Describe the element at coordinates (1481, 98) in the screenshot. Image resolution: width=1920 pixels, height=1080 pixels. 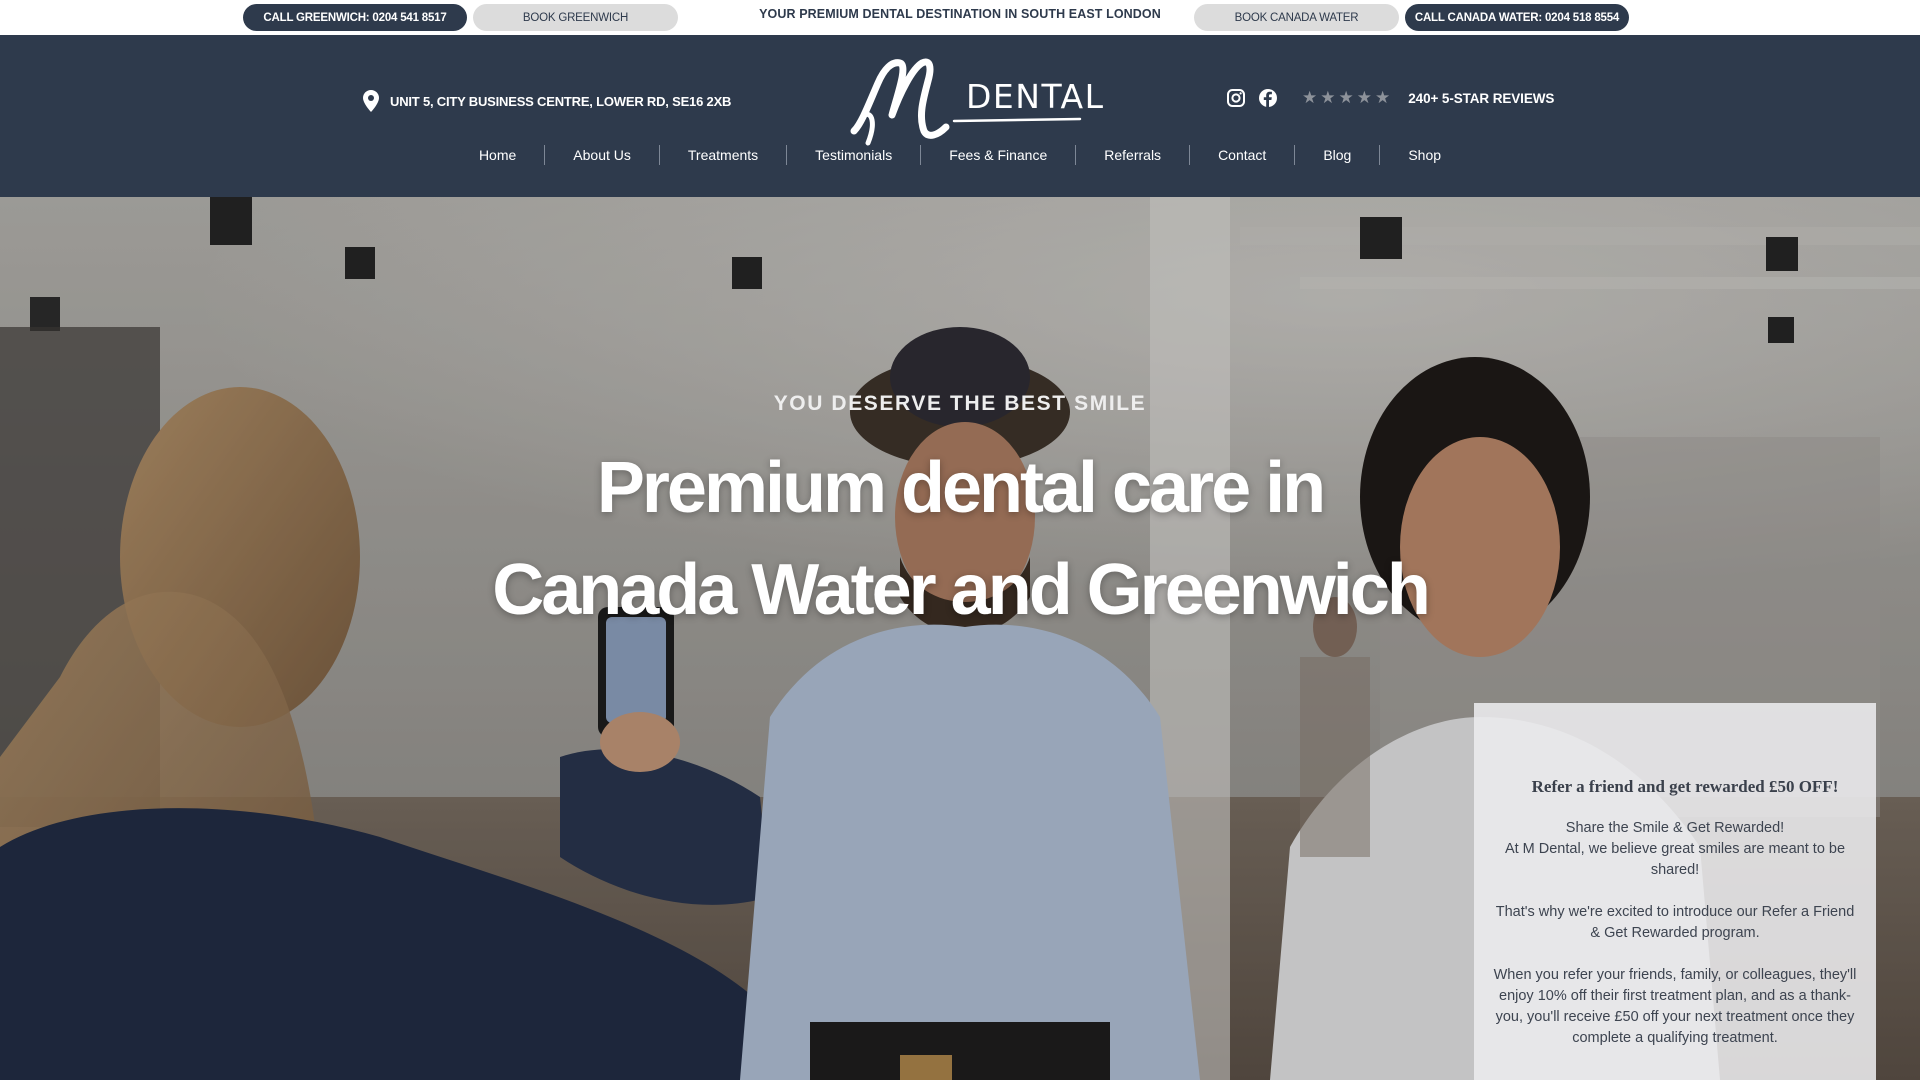
I see `reviews-link: 240+ 5-STAR REVIEWS` at that location.